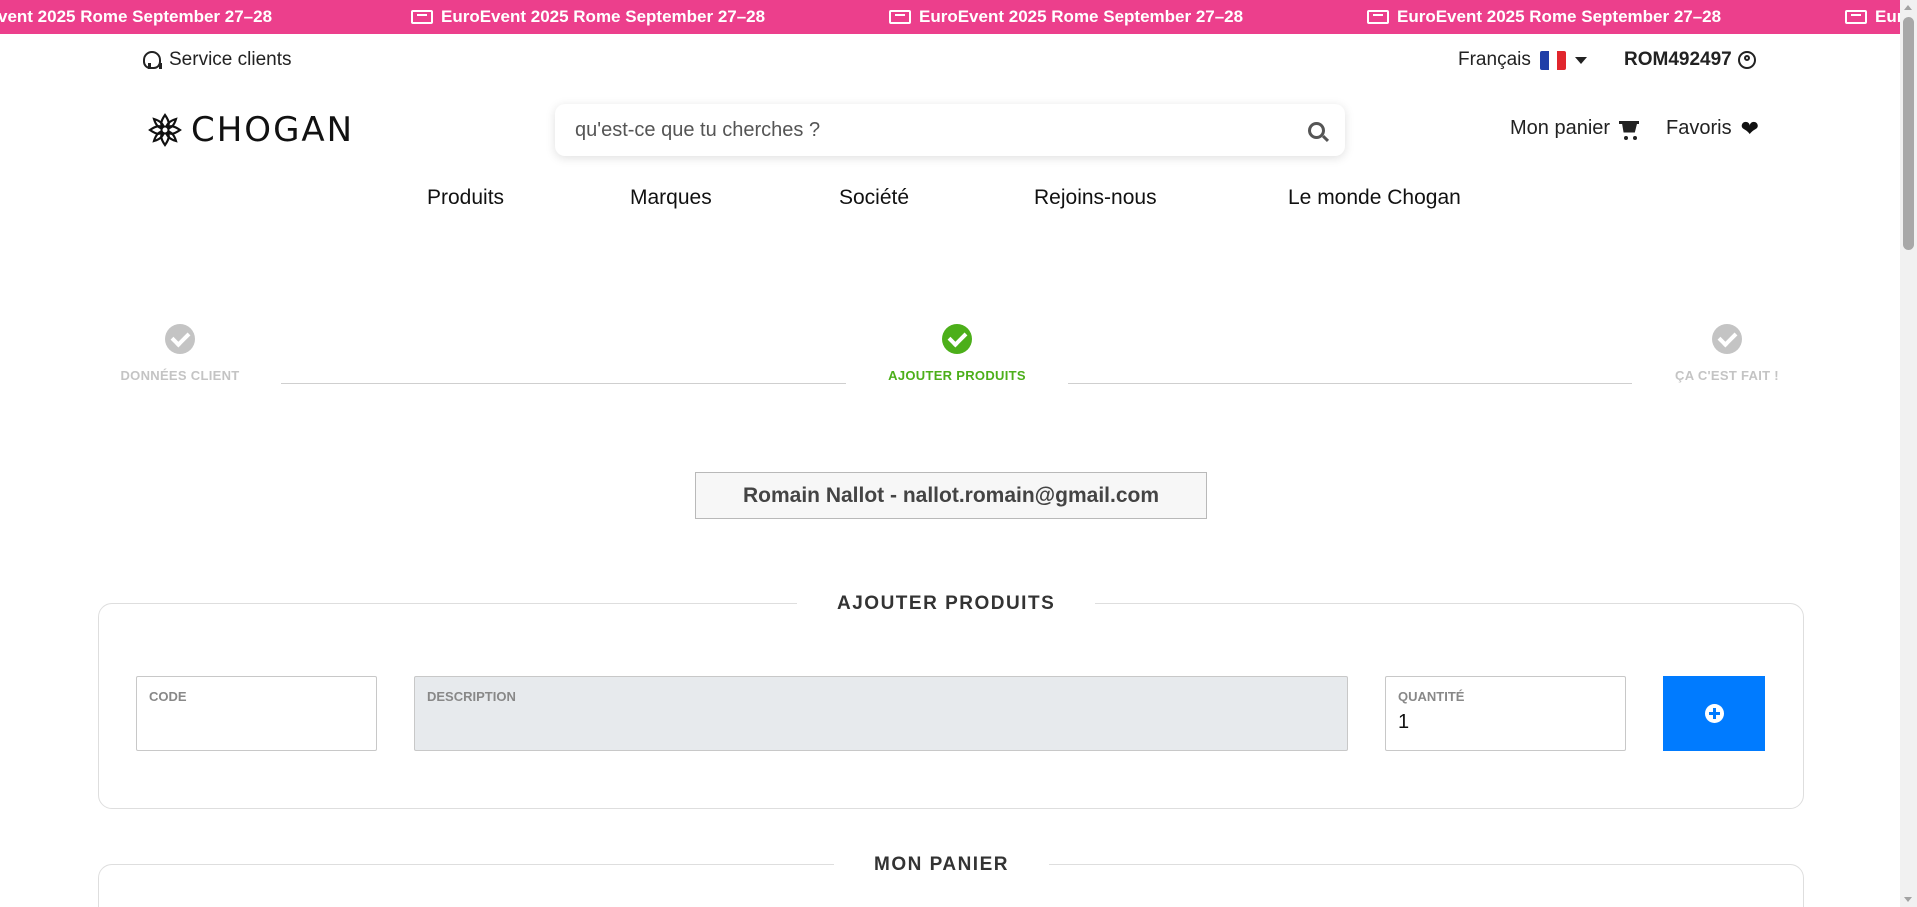  I want to click on search-icon, so click(1316, 130).